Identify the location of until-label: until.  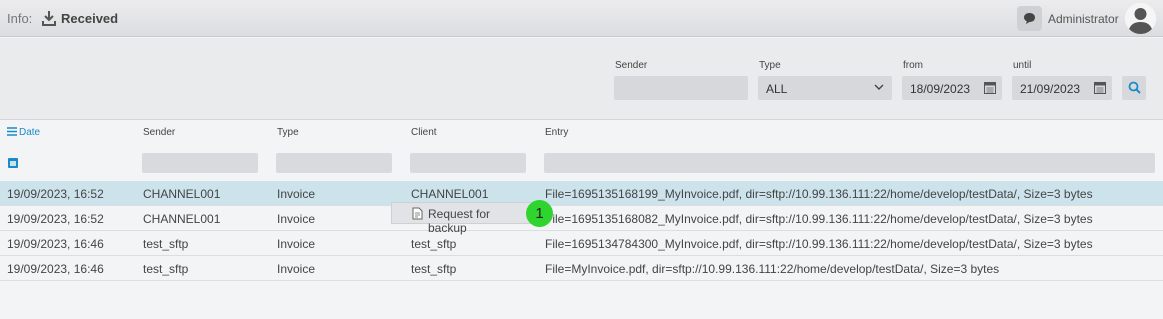
(1022, 65).